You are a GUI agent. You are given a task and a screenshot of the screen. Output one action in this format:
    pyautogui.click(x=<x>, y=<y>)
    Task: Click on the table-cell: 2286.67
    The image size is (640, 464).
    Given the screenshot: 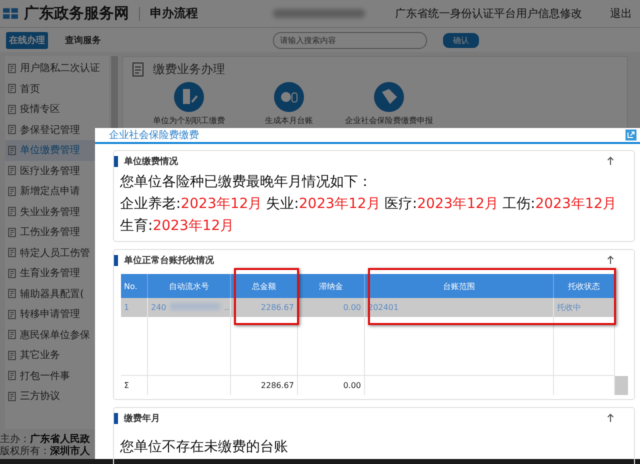 What is the action you would take?
    pyautogui.click(x=264, y=307)
    